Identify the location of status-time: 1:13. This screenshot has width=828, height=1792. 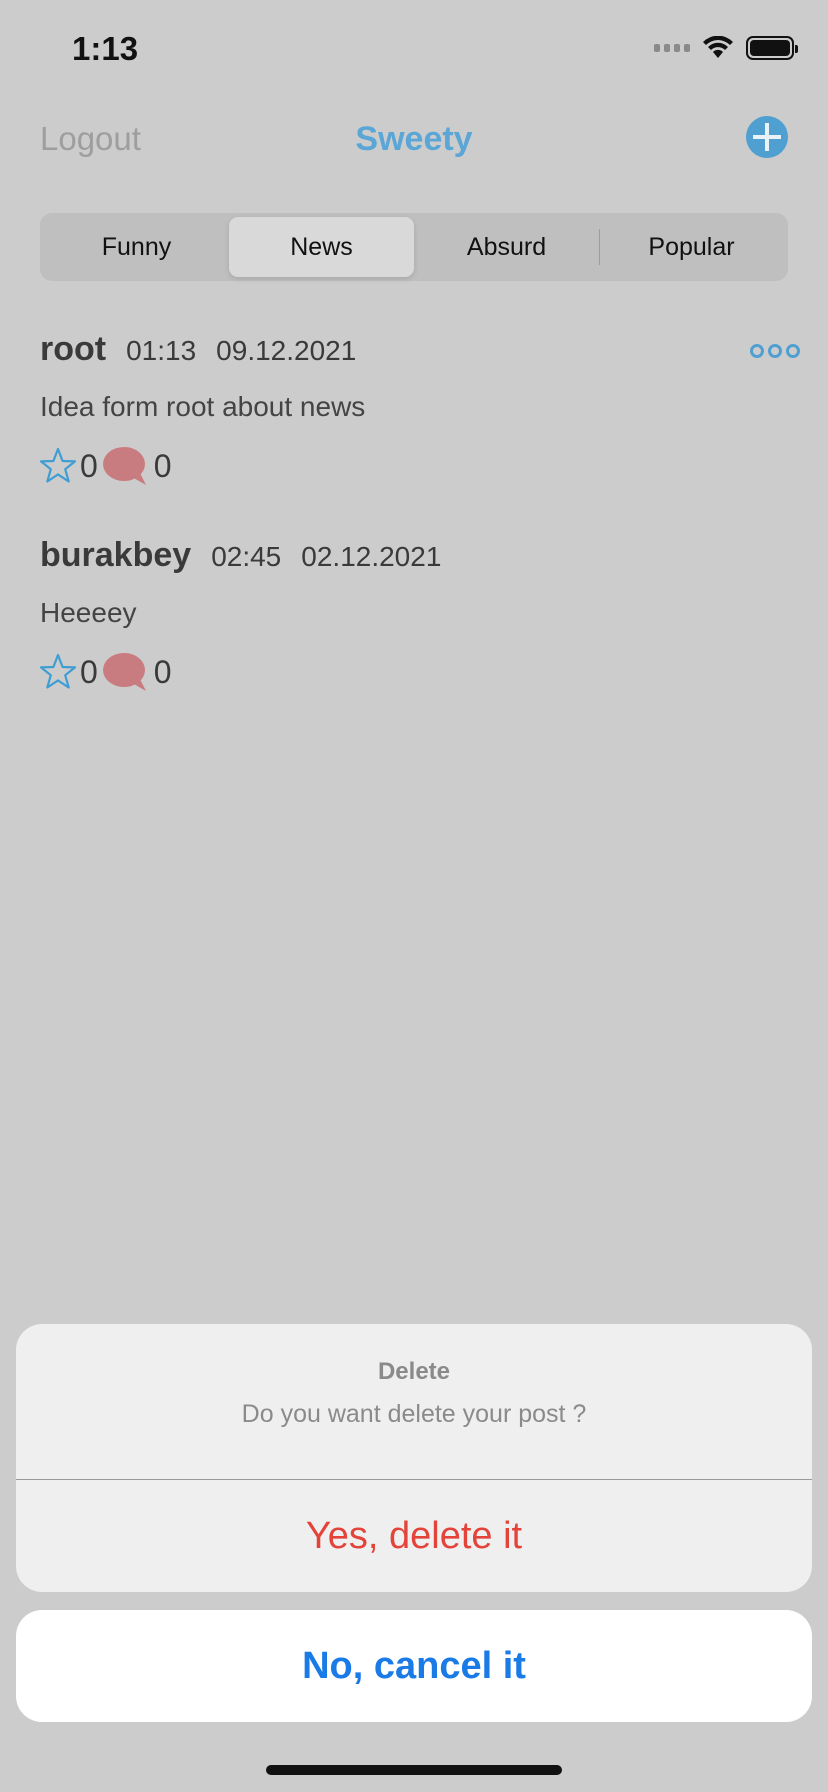
(105, 48).